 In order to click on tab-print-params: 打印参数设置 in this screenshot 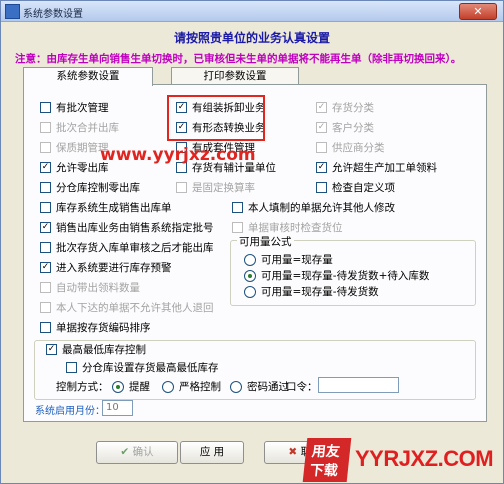, I will do `click(235, 76)`.